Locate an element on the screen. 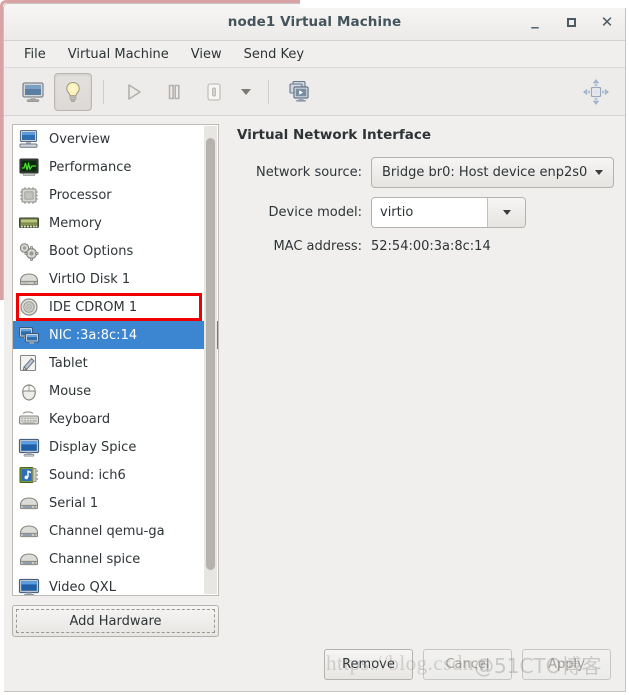 Image resolution: width=629 pixels, height=695 pixels. shutdown-button is located at coordinates (214, 92).